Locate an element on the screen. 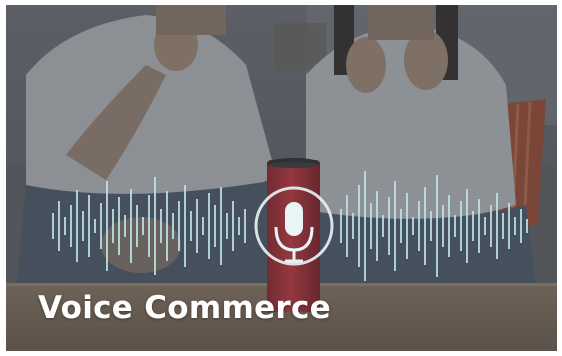  hero-title: Voice Commerce is located at coordinates (184, 308).